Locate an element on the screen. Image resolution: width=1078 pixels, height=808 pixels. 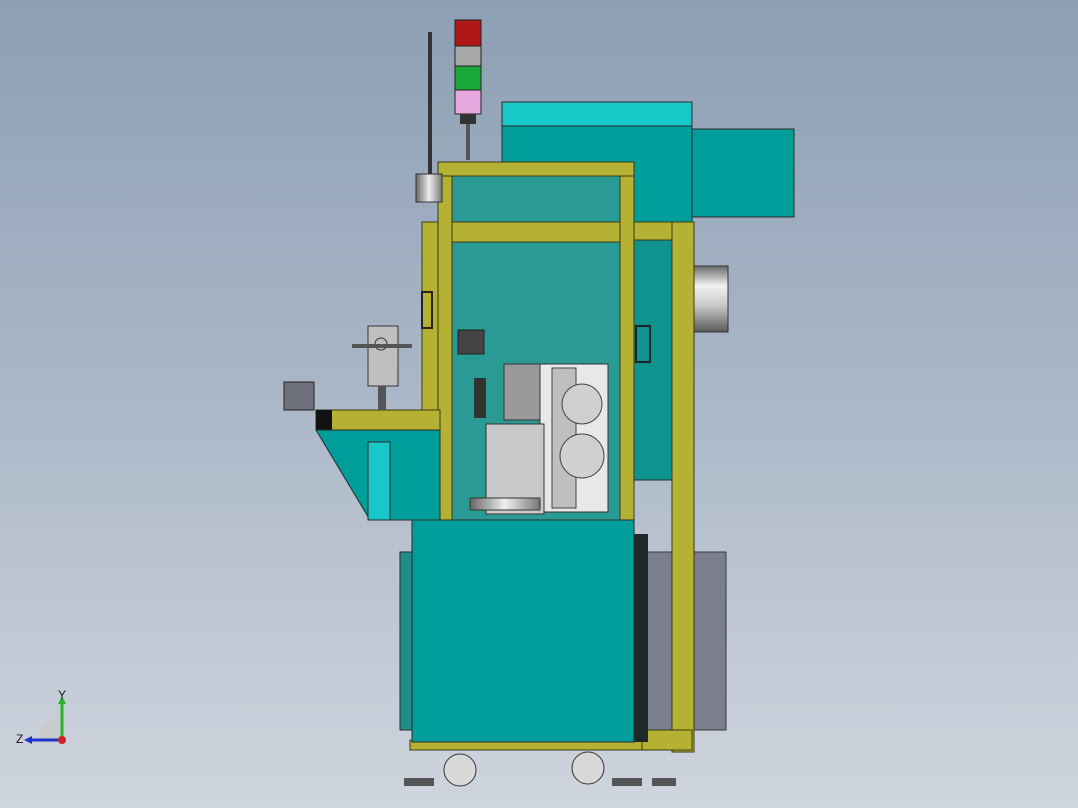
tower-light-red is located at coordinates (468, 33).